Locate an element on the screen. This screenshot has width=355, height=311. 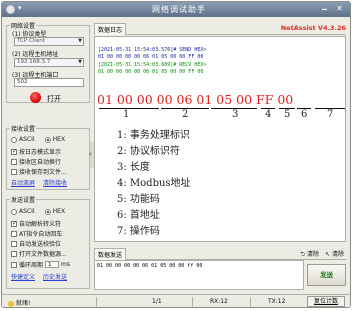
field-legend-item: 1: 事务处理标识 is located at coordinates (153, 135).